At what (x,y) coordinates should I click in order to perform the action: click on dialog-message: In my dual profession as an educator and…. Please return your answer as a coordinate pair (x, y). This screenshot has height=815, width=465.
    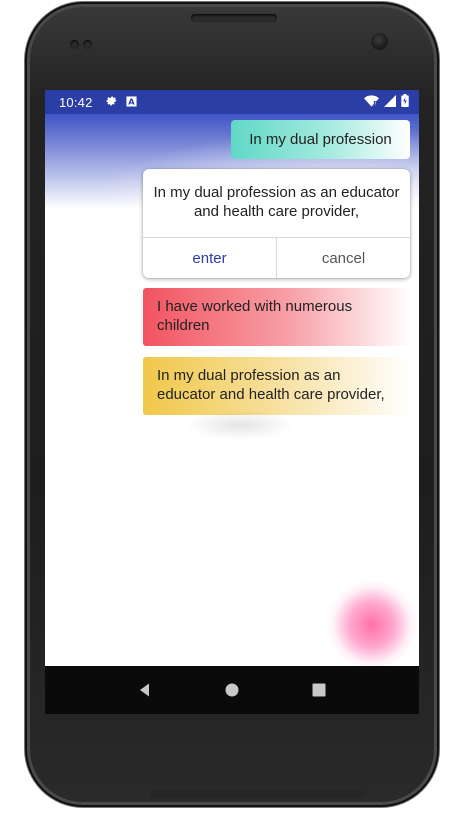
    Looking at the image, I should click on (276, 202).